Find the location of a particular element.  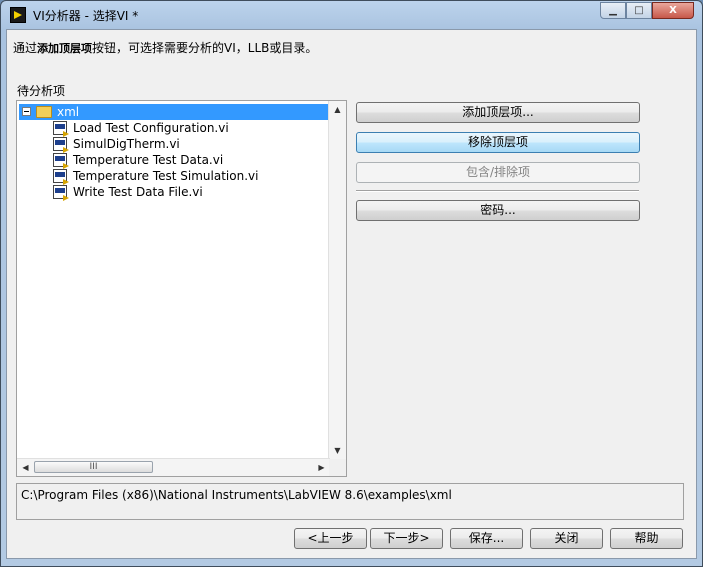

minimize-icon: ▁ is located at coordinates (613, 10).